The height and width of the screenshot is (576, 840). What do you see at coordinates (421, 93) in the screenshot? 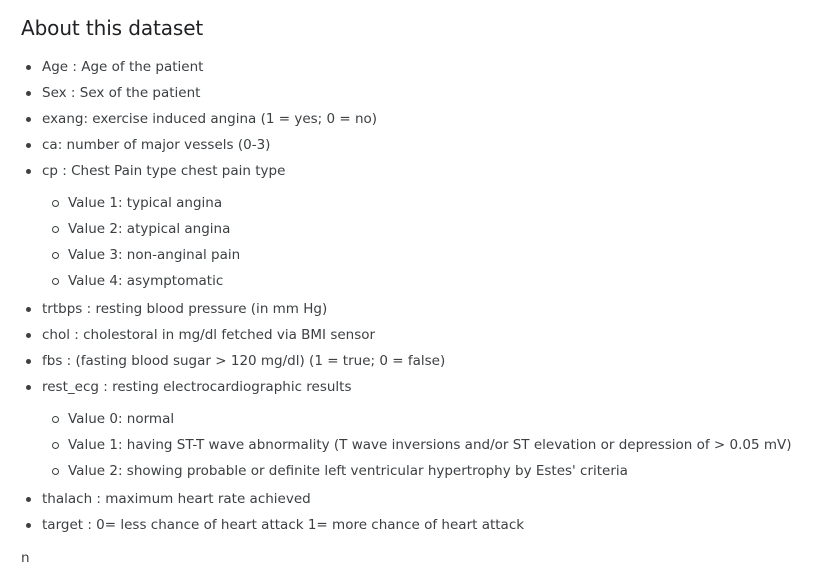
I see `field-item-sex: Sex : Sex of the patient` at bounding box center [421, 93].